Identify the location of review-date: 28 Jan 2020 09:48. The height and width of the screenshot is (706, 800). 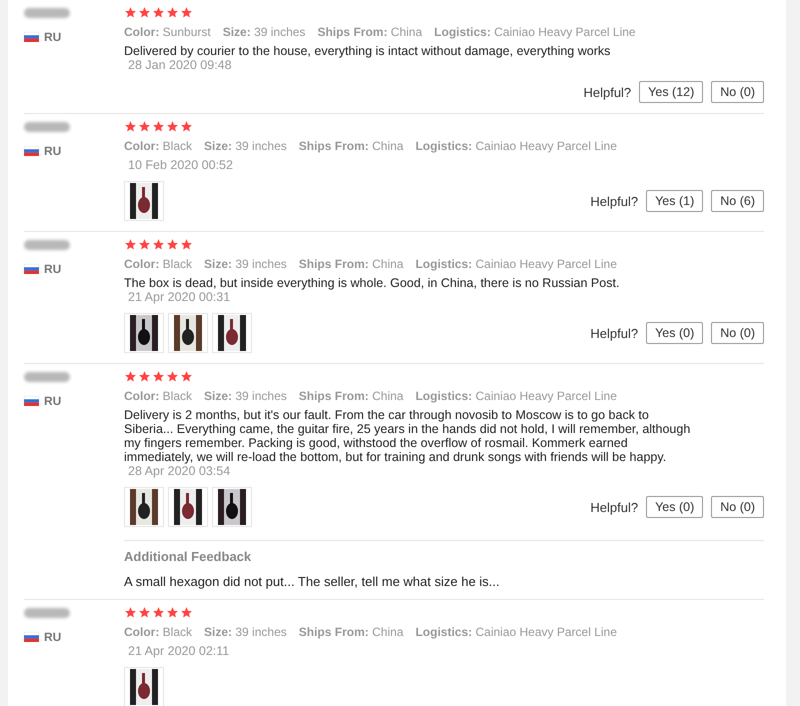
(180, 65).